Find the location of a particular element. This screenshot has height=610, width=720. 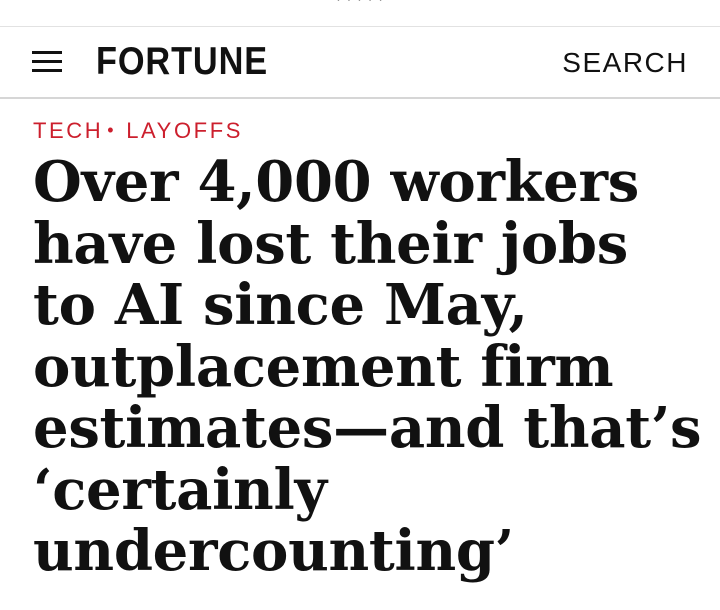

breadcrumb-section-link: TECH is located at coordinates (68, 130).